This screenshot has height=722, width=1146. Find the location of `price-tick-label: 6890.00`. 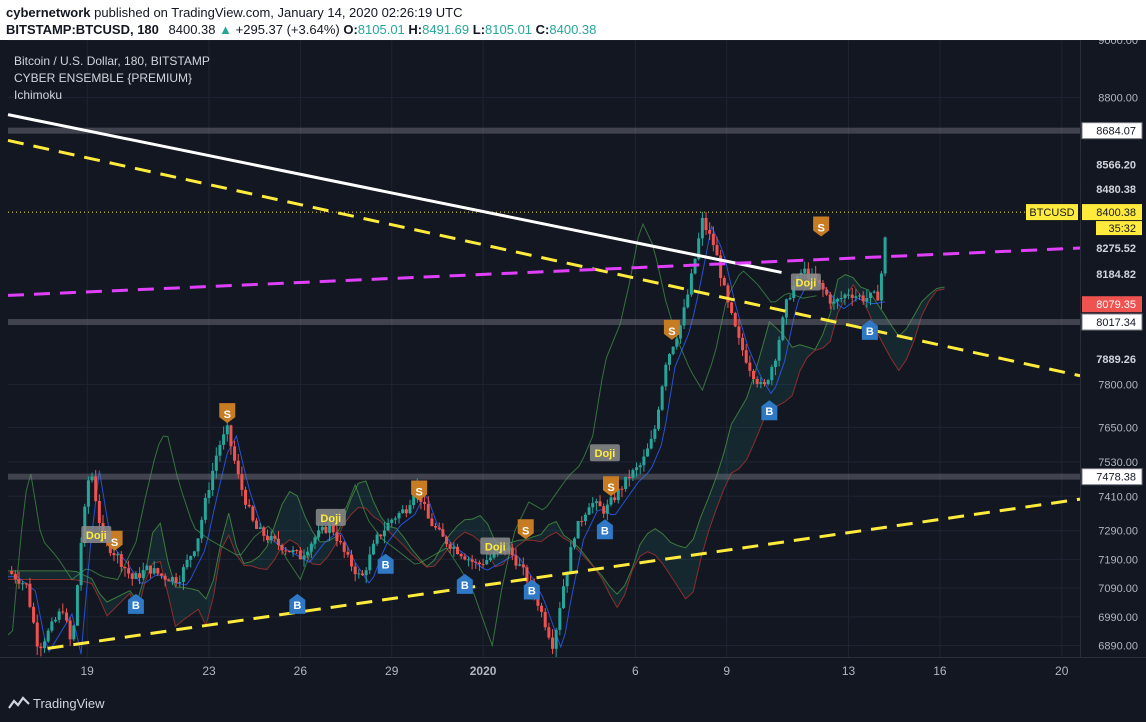

price-tick-label: 6890.00 is located at coordinates (1118, 647).